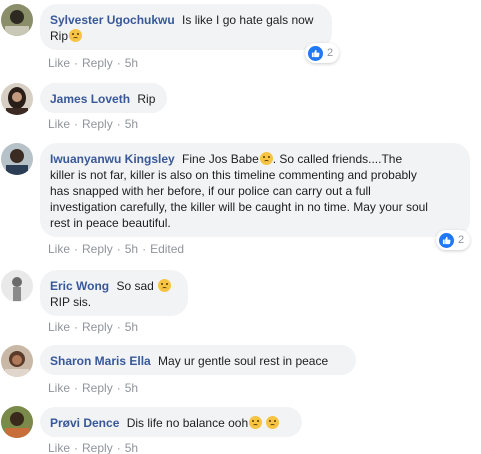  Describe the element at coordinates (167, 249) in the screenshot. I see `edited-label: Edited` at that location.